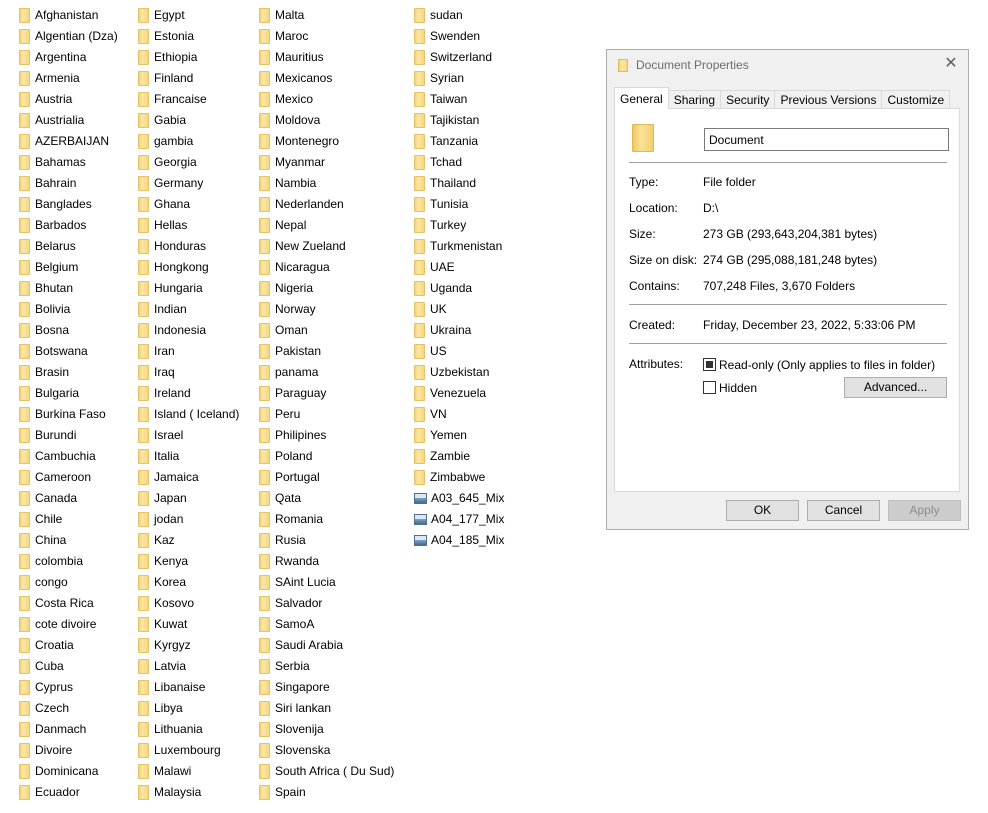  What do you see at coordinates (326, 57) in the screenshot?
I see `folder-item: Mauritius` at bounding box center [326, 57].